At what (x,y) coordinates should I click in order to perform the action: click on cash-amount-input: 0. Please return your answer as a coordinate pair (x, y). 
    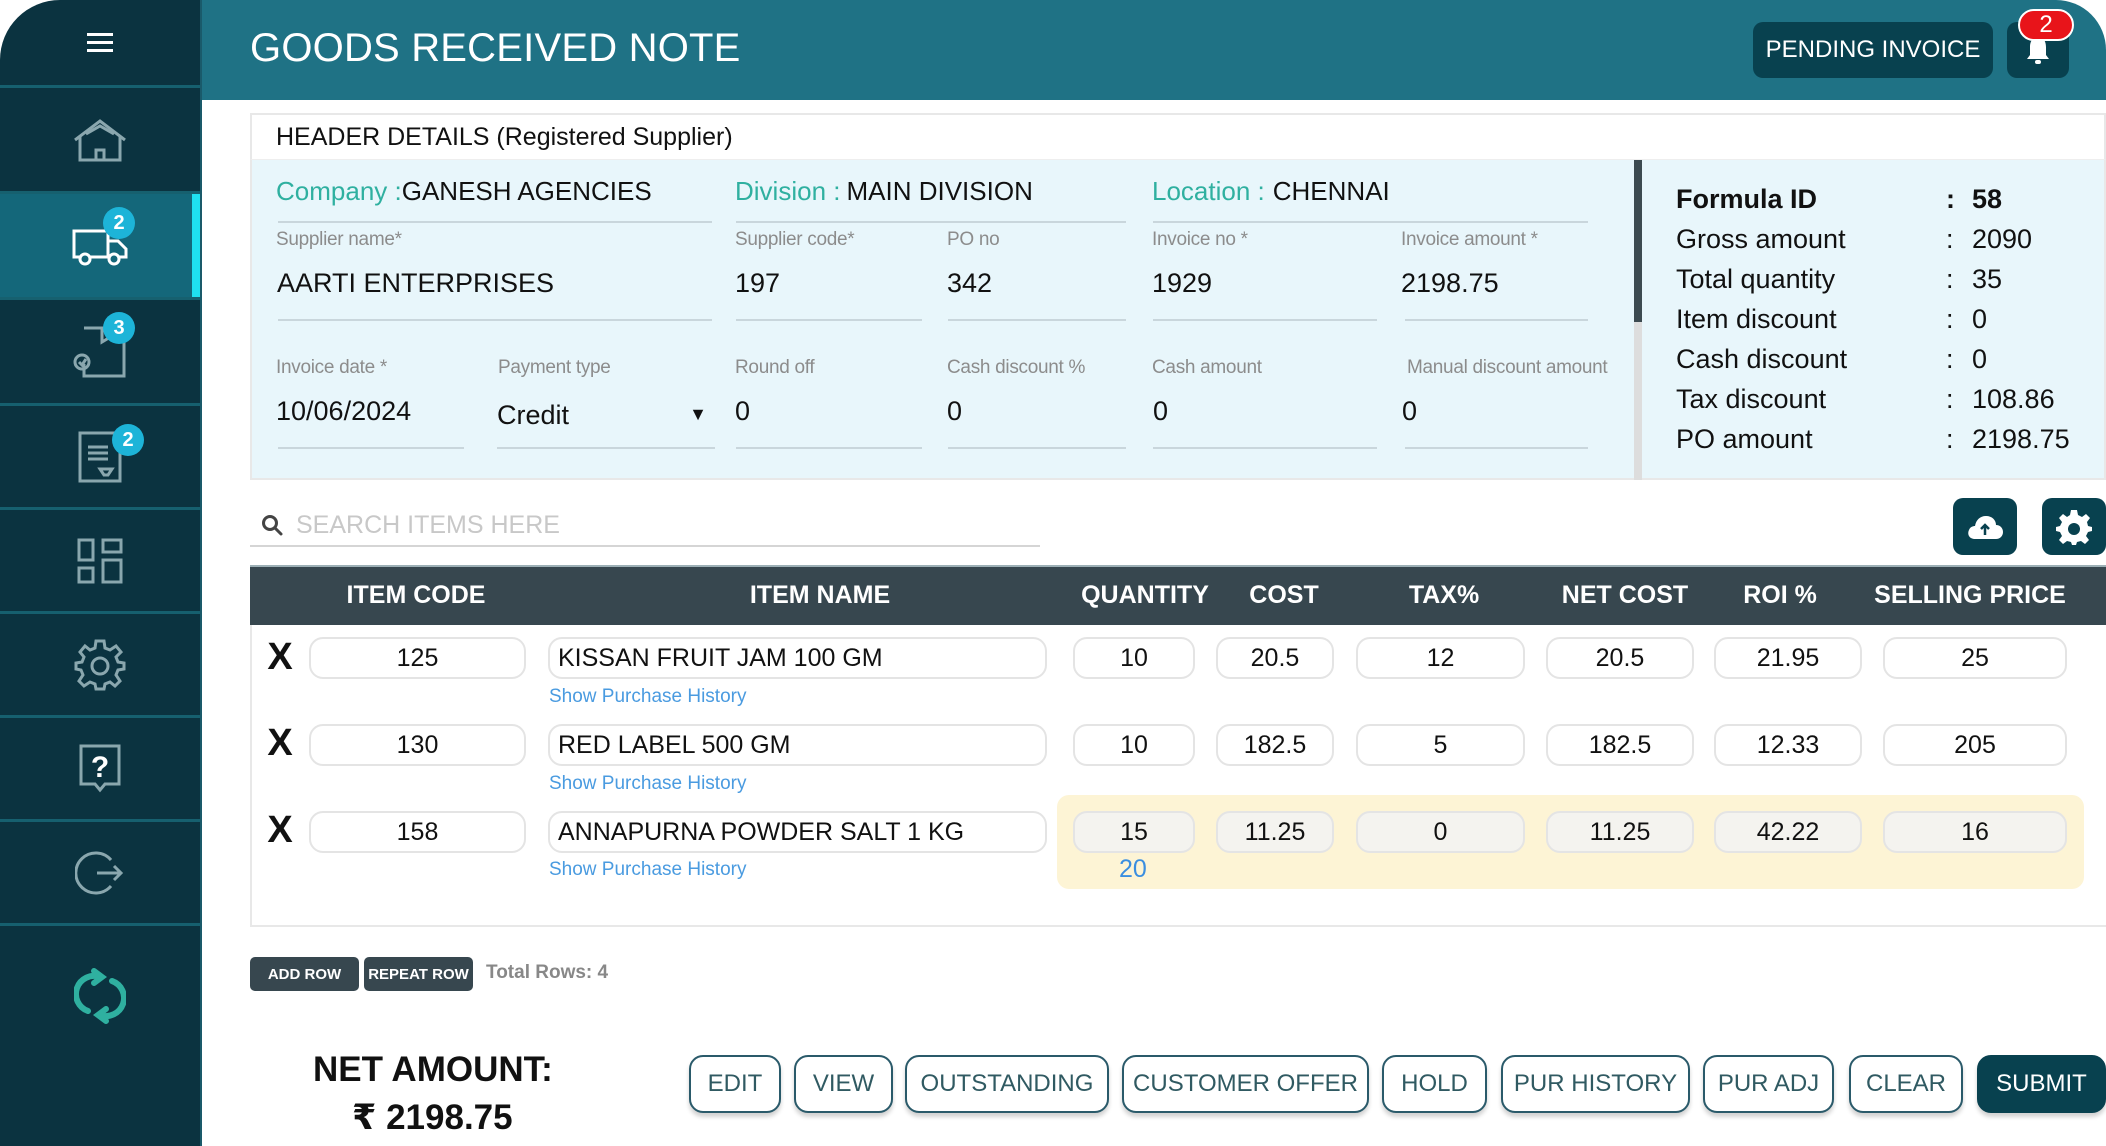
    Looking at the image, I should click on (1160, 411).